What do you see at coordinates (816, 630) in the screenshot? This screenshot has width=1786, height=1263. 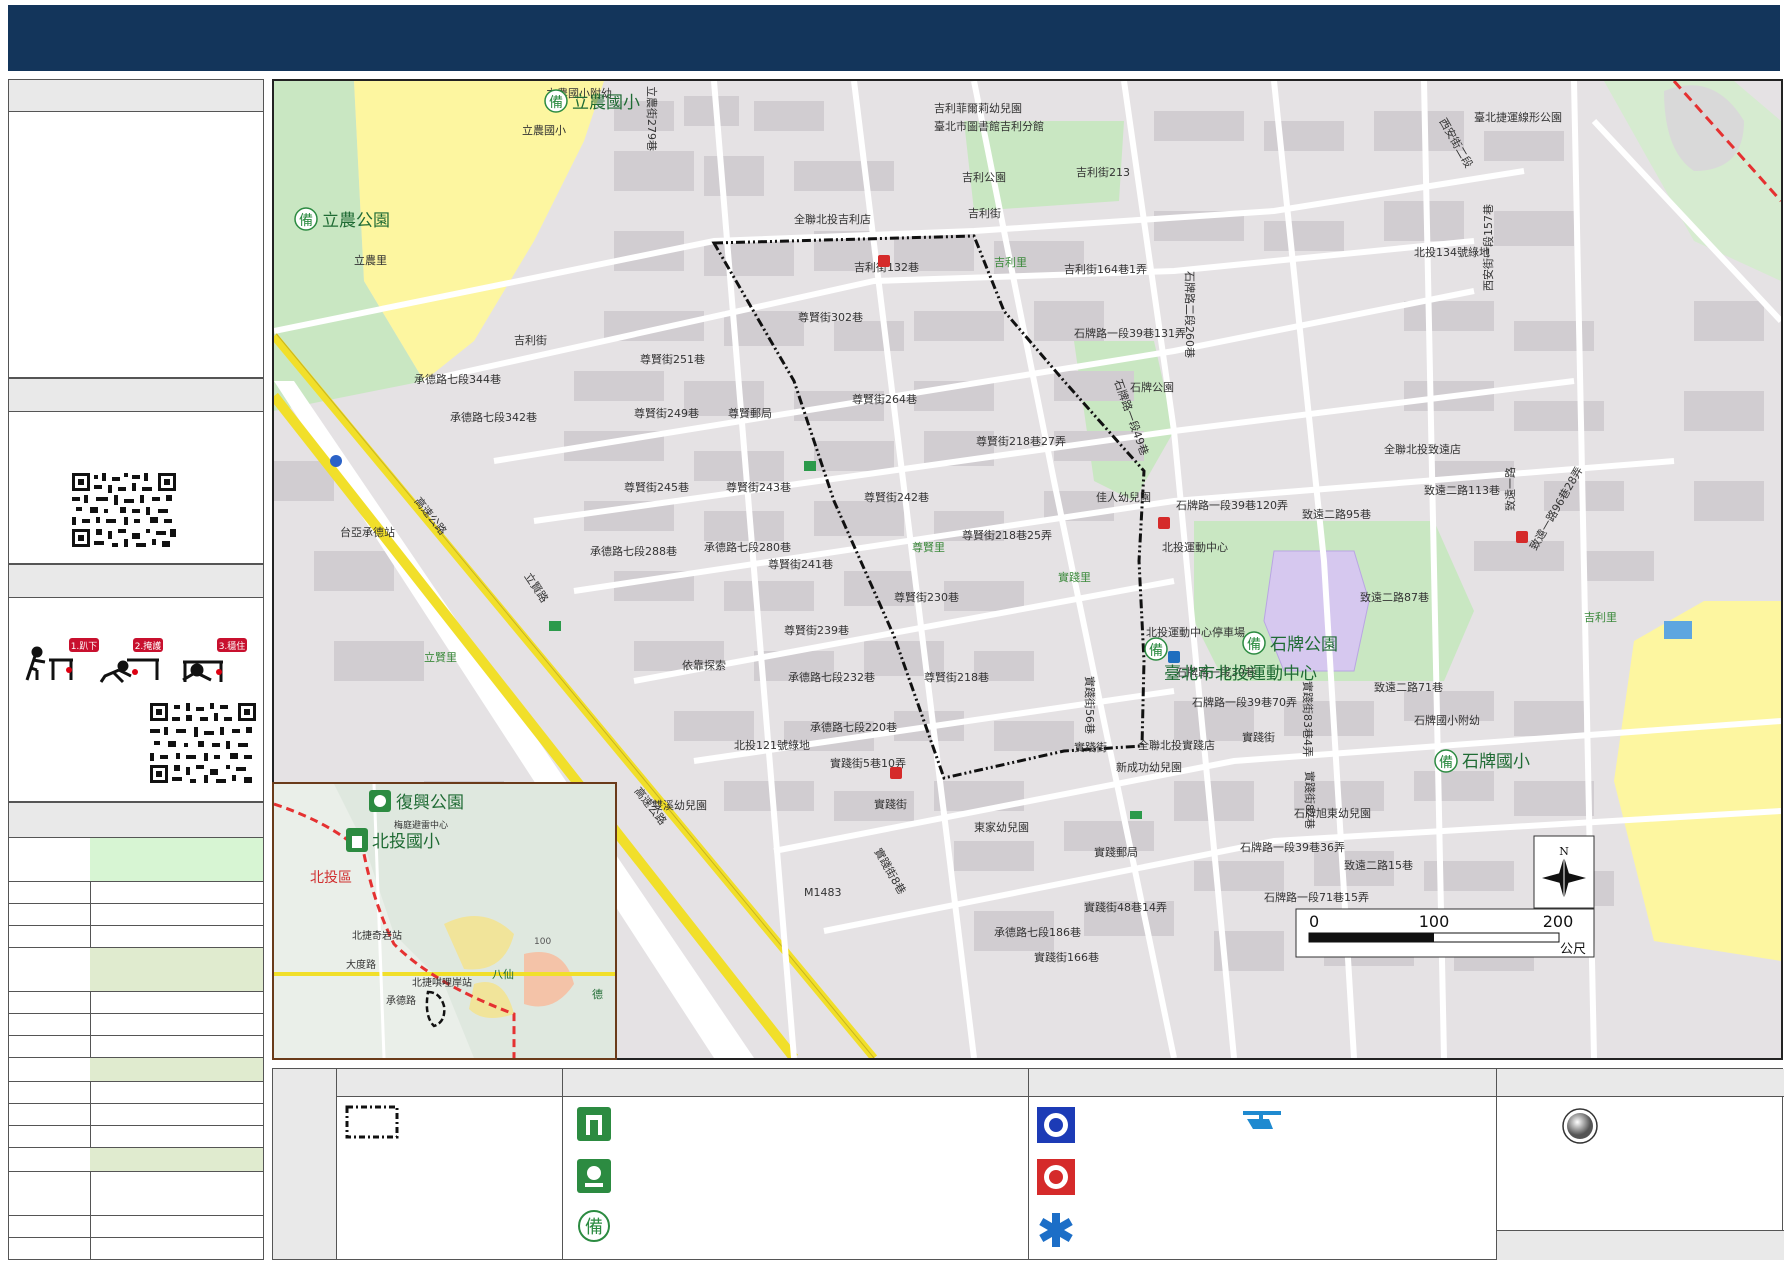 I see `label-zunxian-239: 尊賢街239巷` at bounding box center [816, 630].